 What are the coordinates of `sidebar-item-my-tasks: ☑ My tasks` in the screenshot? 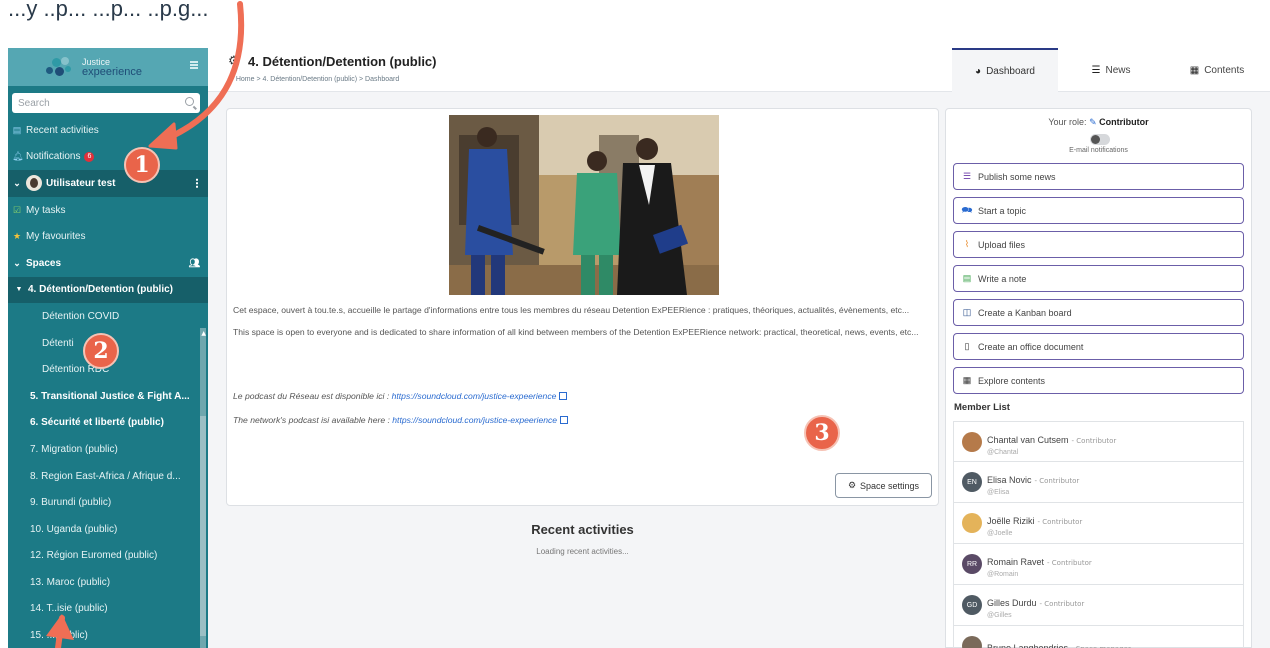 It's located at (108, 210).